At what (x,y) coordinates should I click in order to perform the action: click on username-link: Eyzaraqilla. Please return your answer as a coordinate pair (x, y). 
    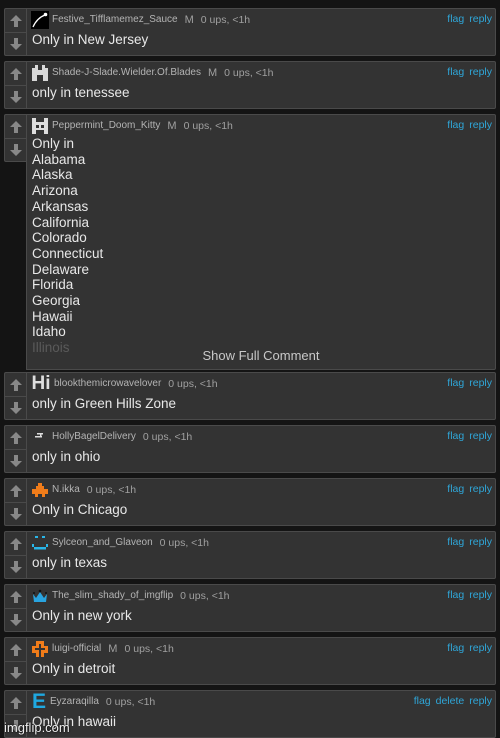
    Looking at the image, I should click on (74, 701).